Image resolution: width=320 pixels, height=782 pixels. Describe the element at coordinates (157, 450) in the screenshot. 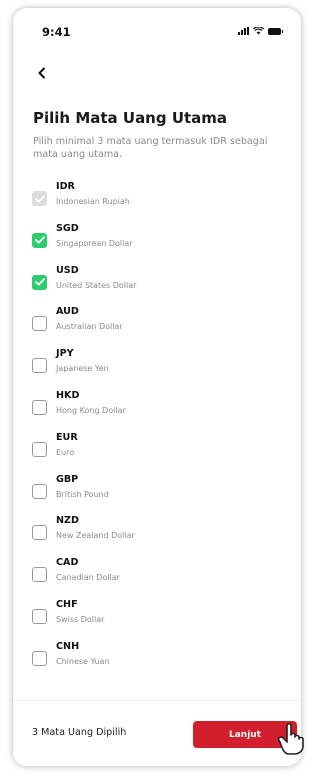

I see `currency-item-eur: EUR Euro` at that location.